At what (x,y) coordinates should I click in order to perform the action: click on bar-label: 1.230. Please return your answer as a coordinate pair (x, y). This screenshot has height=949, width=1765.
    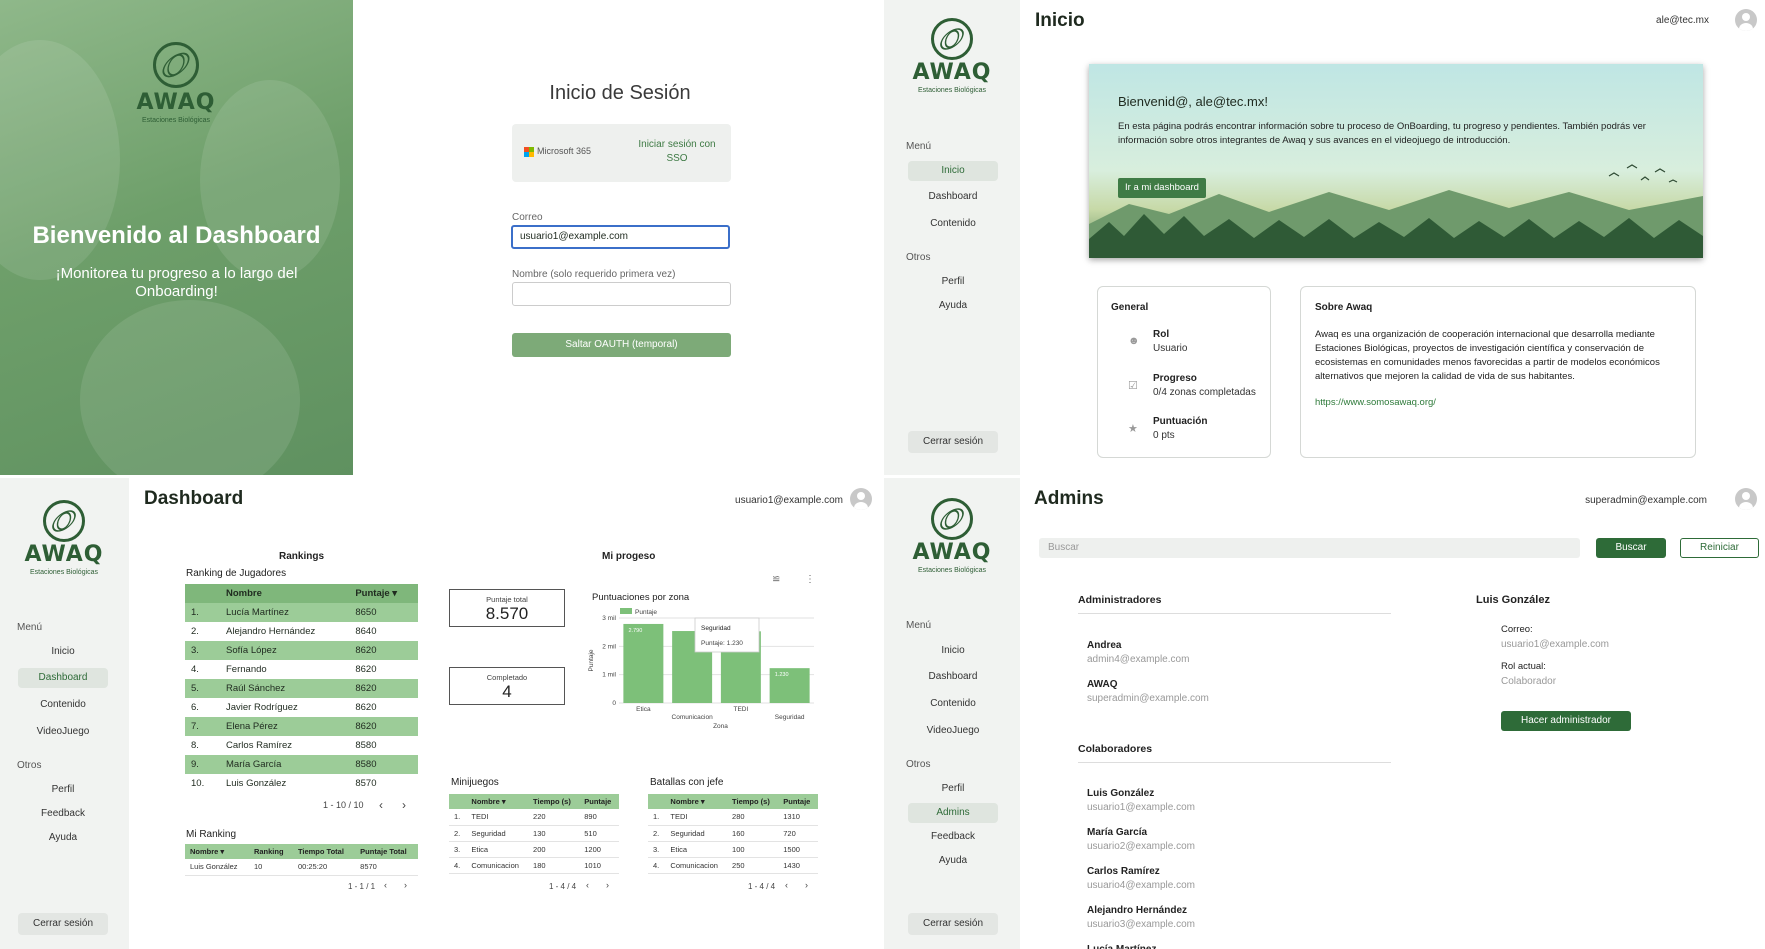
    Looking at the image, I should click on (782, 675).